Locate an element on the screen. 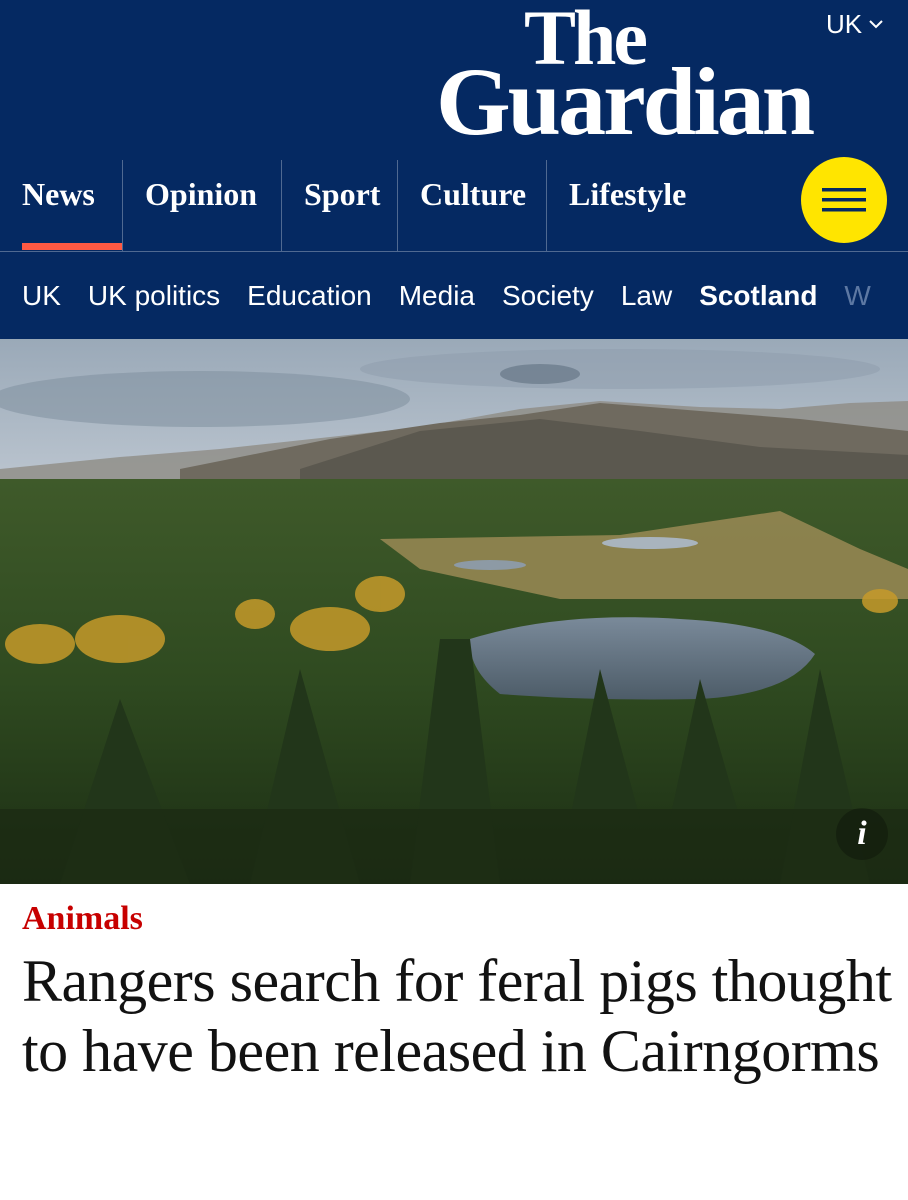  pillar-lifestyle: Lifestyle is located at coordinates (646, 206).